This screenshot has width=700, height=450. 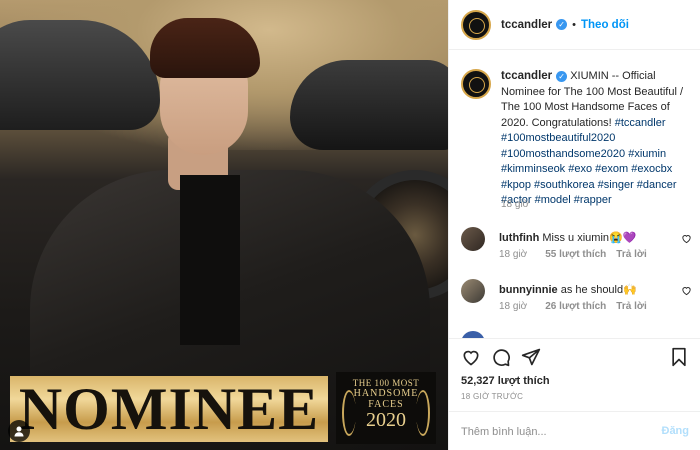 I want to click on comment-box: Đăng, so click(x=574, y=430).